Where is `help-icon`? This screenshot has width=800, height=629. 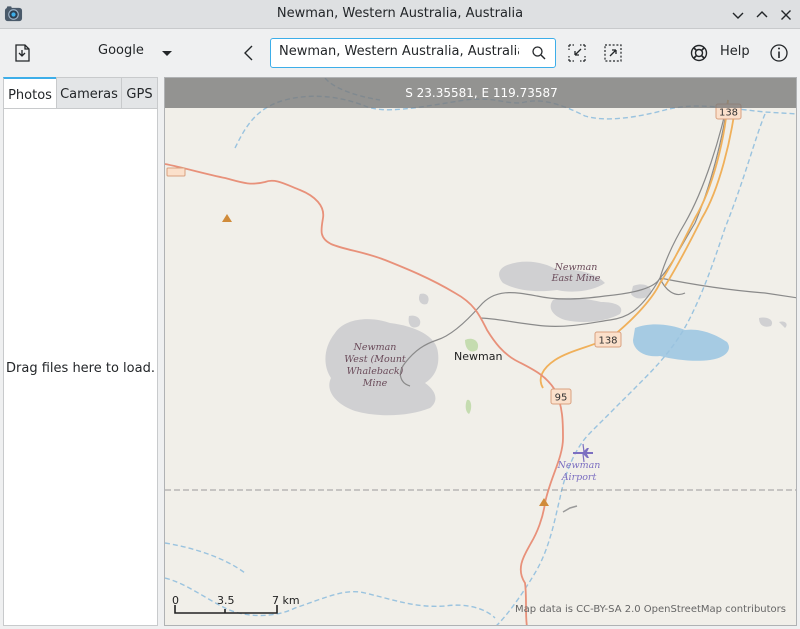
help-icon is located at coordinates (699, 53).